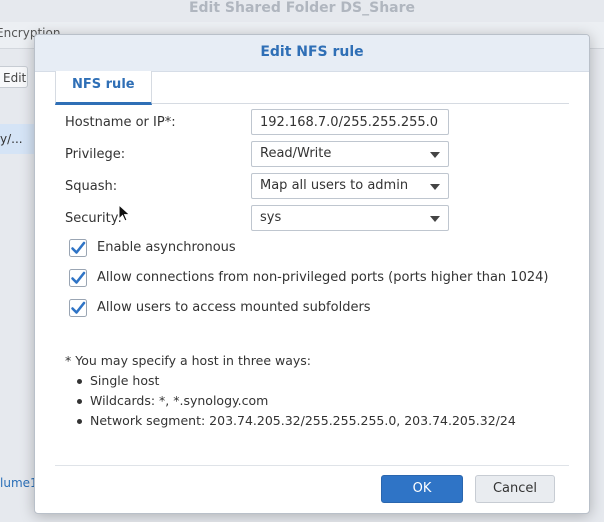 The height and width of the screenshot is (522, 604). Describe the element at coordinates (312, 465) in the screenshot. I see `footer-divider` at that location.